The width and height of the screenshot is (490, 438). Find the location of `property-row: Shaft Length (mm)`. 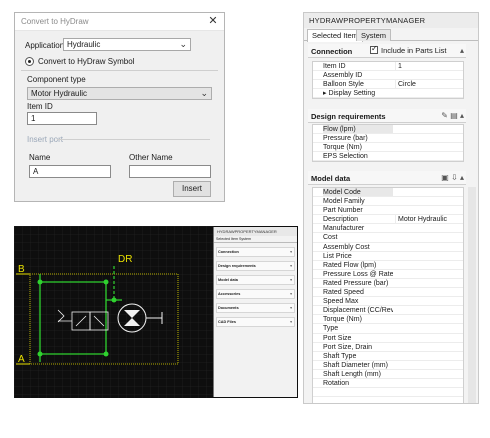

property-row: Shaft Length (mm) is located at coordinates (388, 374).